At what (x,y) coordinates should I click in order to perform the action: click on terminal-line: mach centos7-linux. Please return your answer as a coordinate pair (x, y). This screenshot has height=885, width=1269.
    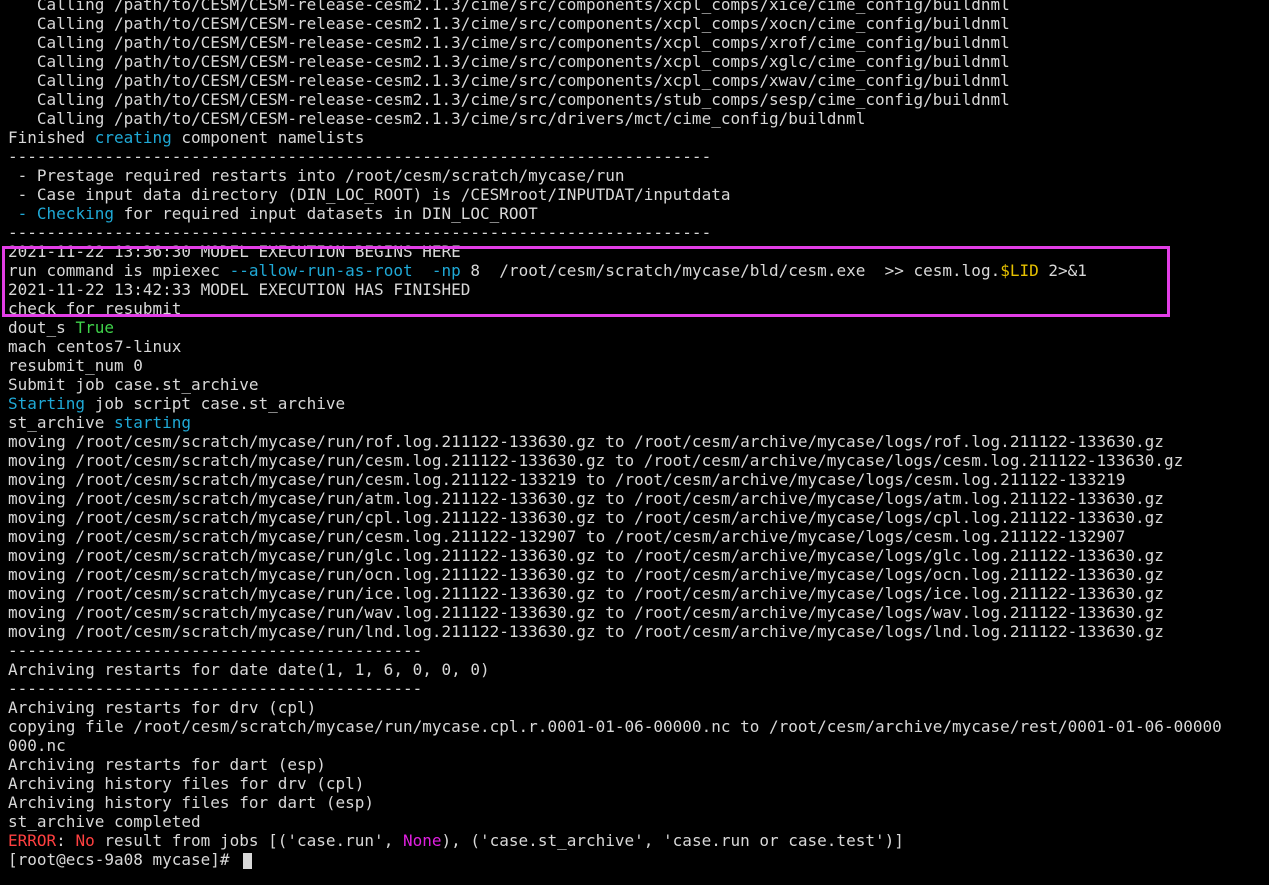
    Looking at the image, I should click on (638, 346).